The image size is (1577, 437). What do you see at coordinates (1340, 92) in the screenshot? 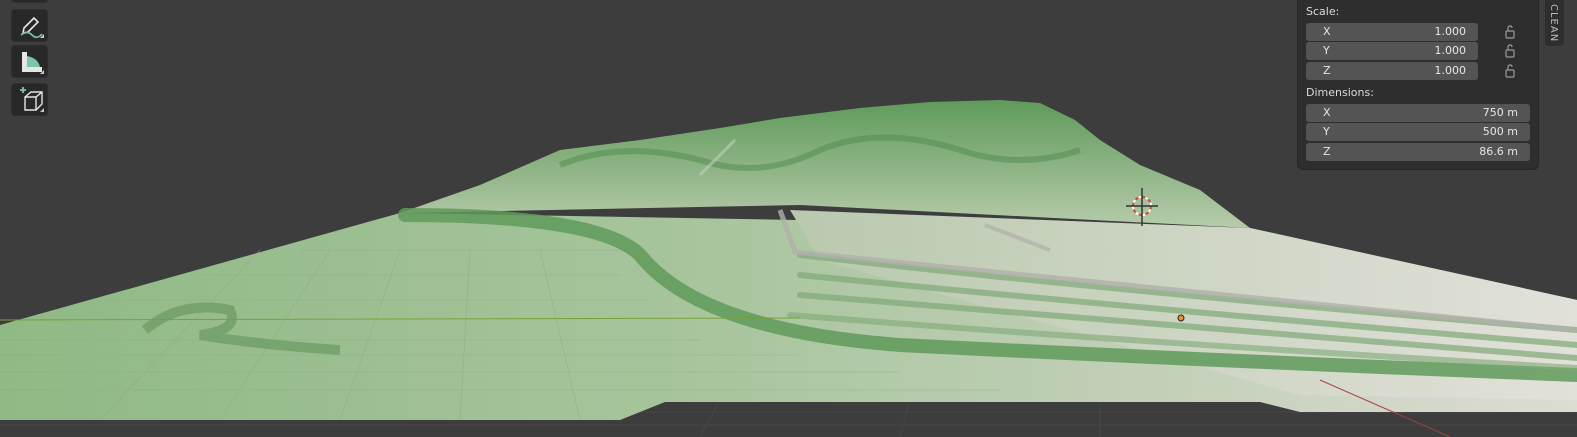
I see `dimensions-label: Dimensions:` at bounding box center [1340, 92].